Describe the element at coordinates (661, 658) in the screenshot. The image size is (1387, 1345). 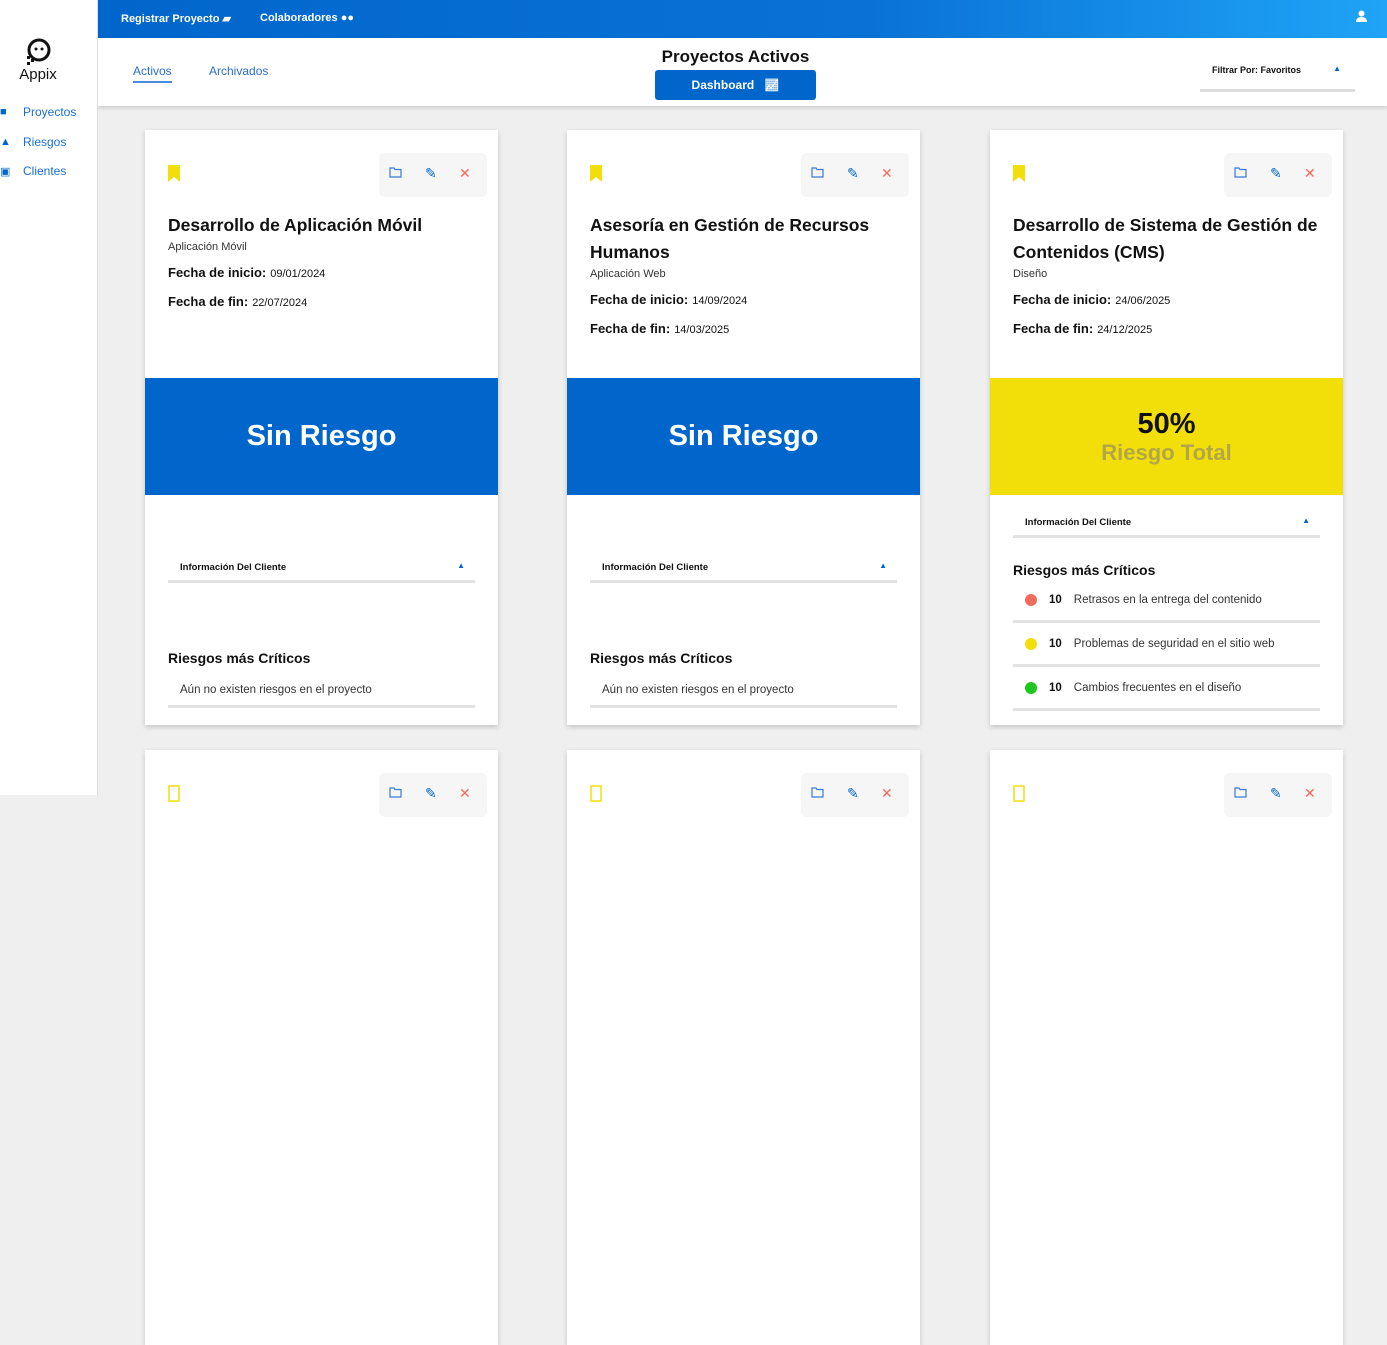
I see `critical-risks-title: Riesgos más Críticos` at that location.